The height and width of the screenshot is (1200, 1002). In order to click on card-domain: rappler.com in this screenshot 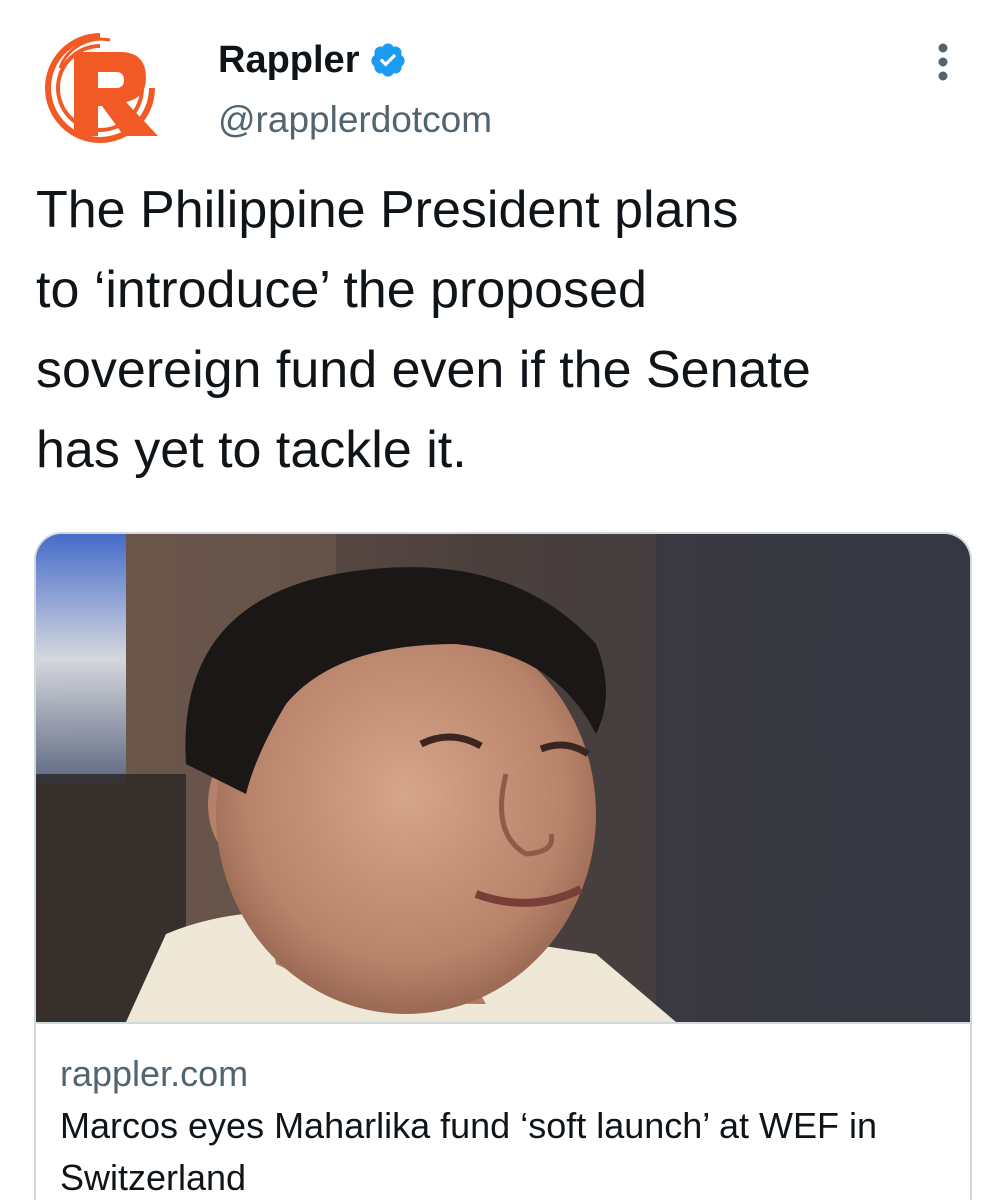, I will do `click(154, 1073)`.